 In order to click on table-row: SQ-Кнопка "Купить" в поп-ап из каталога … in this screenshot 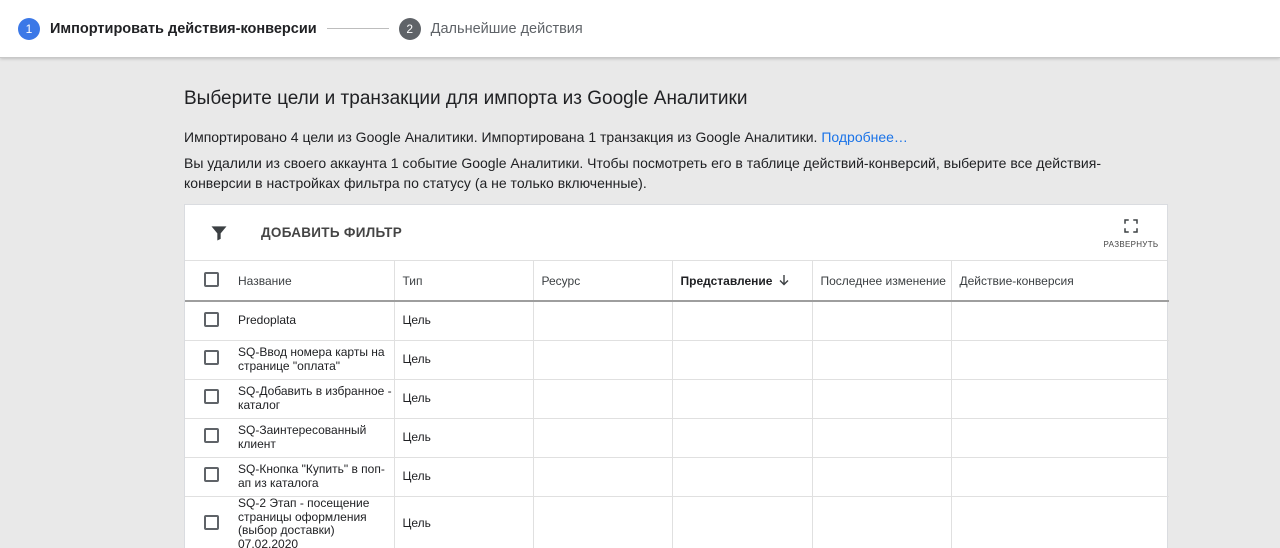, I will do `click(677, 477)`.